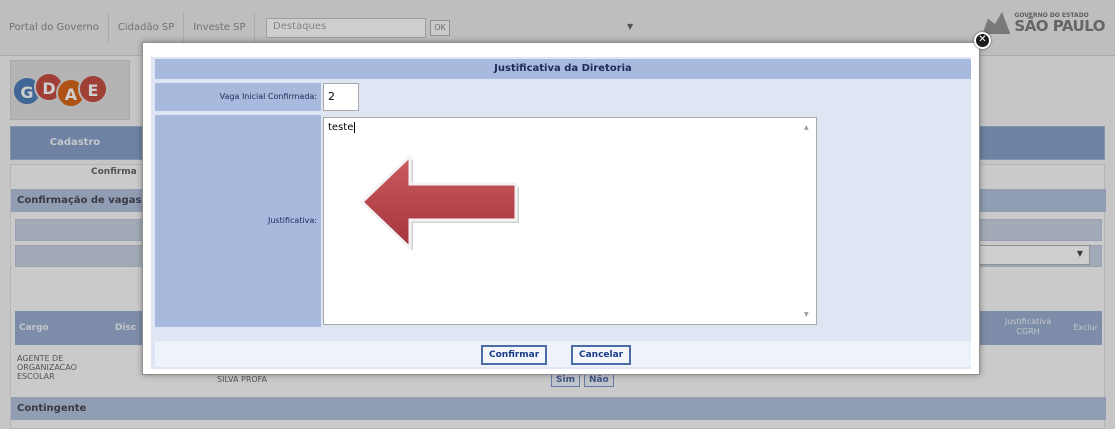 This screenshot has height=429, width=1115. What do you see at coordinates (808, 221) in the screenshot?
I see `textarea-scrollbar: ▲ ▼` at bounding box center [808, 221].